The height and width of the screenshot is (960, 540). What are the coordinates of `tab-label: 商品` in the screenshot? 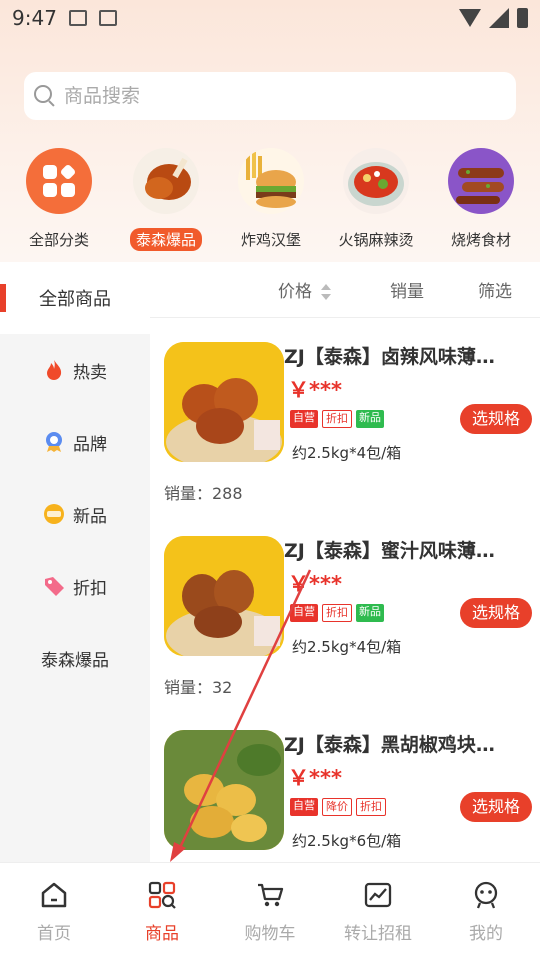 It's located at (162, 934).